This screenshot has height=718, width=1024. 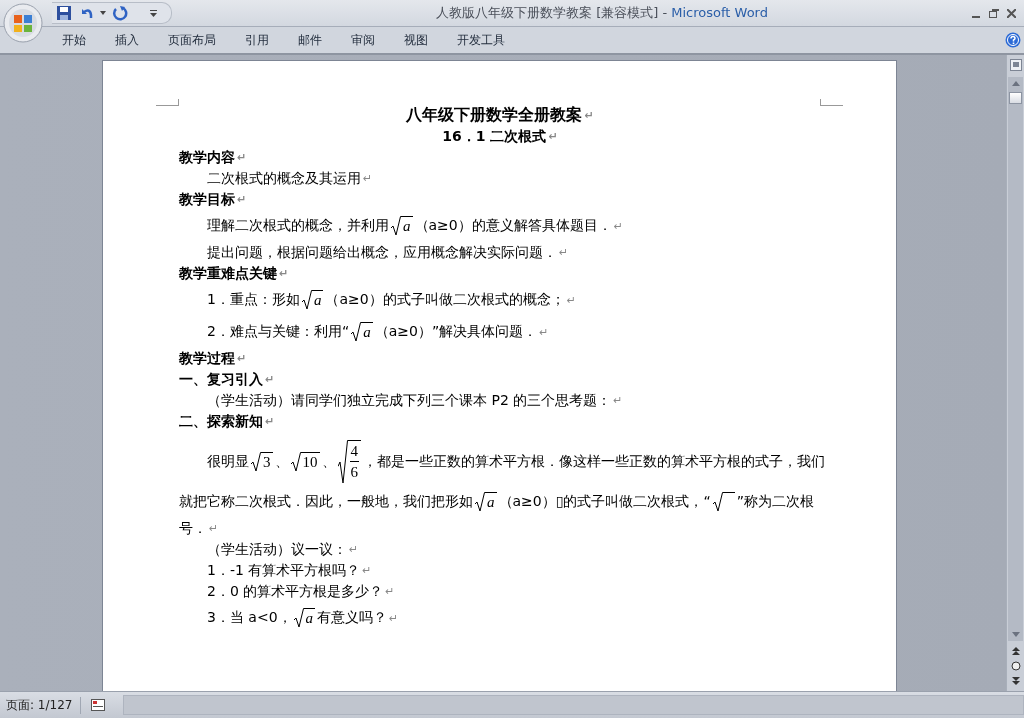 I want to click on body-text: 很明显, so click(x=228, y=462).